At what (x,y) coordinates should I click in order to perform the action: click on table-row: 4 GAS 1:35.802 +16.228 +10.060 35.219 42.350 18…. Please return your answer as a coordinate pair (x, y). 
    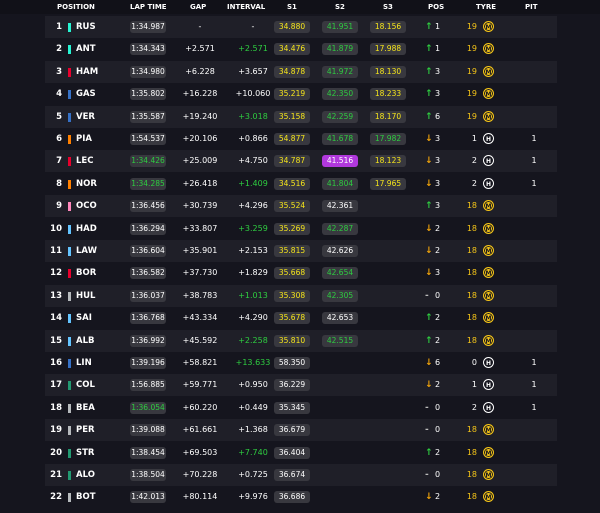
    Looking at the image, I should click on (301, 94).